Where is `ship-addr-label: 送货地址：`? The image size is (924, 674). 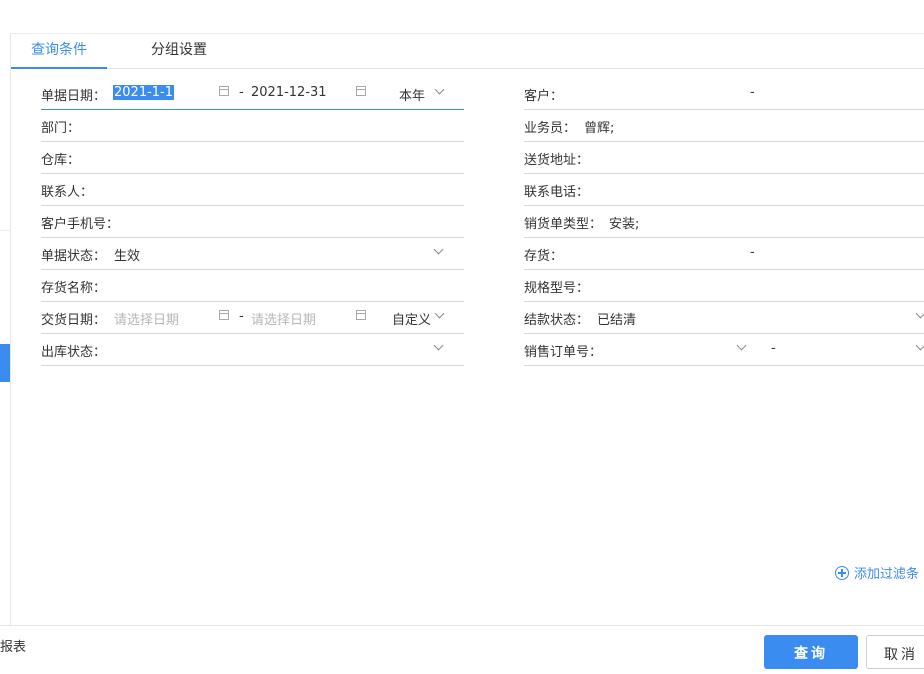 ship-addr-label: 送货地址： is located at coordinates (557, 160).